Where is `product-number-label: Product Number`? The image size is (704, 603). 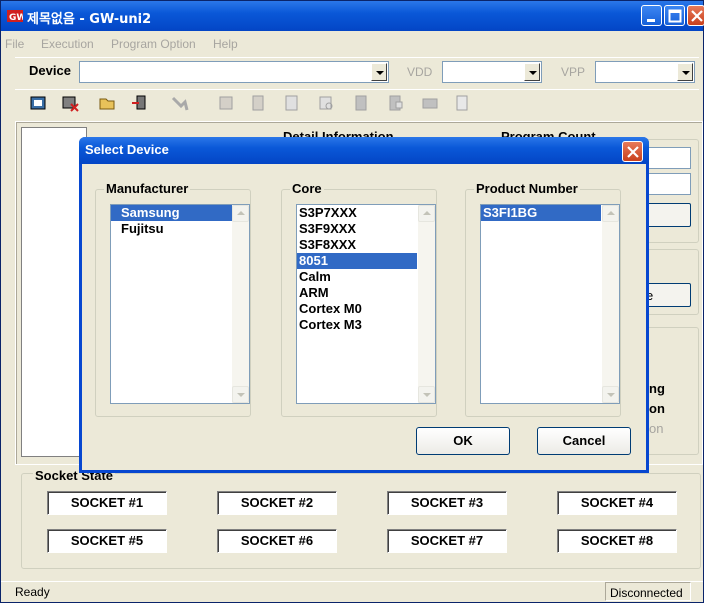 product-number-label: Product Number is located at coordinates (527, 188).